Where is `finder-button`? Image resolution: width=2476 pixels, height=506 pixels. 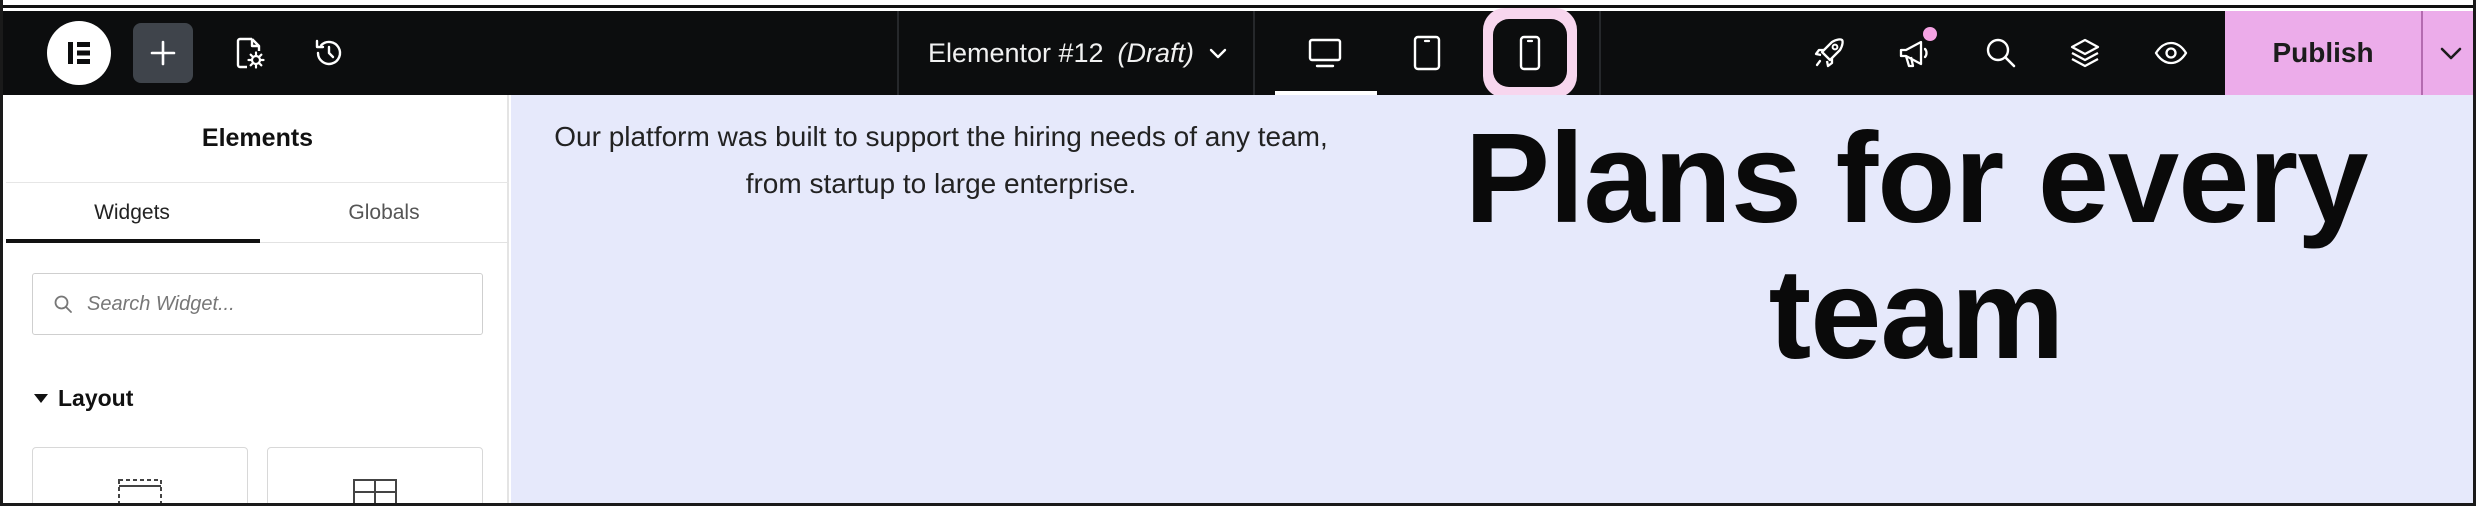 finder-button is located at coordinates (2001, 53).